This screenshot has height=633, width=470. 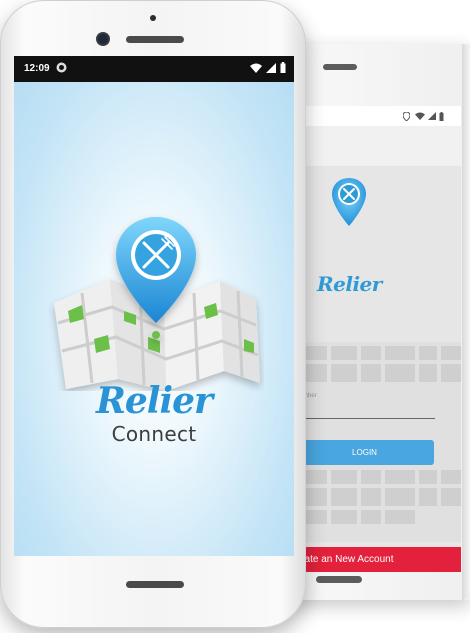 What do you see at coordinates (153, 18) in the screenshot?
I see `front-sensor` at bounding box center [153, 18].